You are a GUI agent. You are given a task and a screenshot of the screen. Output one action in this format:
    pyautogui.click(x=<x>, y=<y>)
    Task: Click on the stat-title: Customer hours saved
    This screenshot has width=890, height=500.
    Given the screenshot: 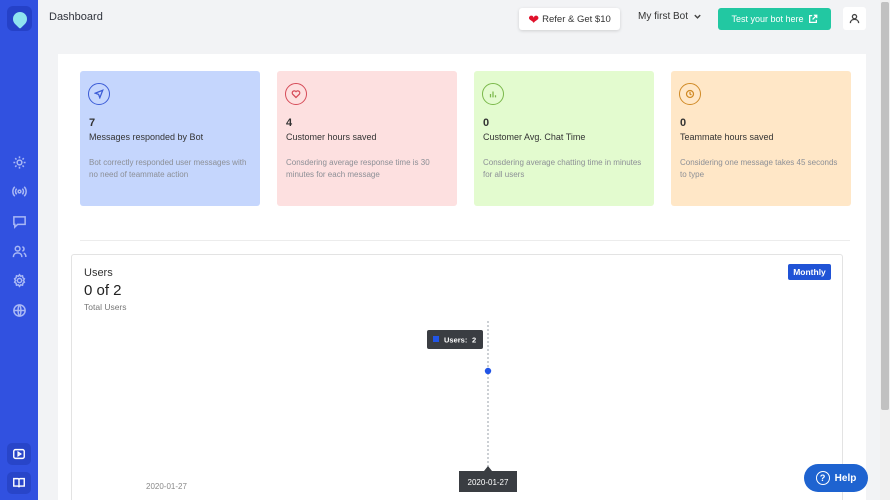 What is the action you would take?
    pyautogui.click(x=331, y=137)
    